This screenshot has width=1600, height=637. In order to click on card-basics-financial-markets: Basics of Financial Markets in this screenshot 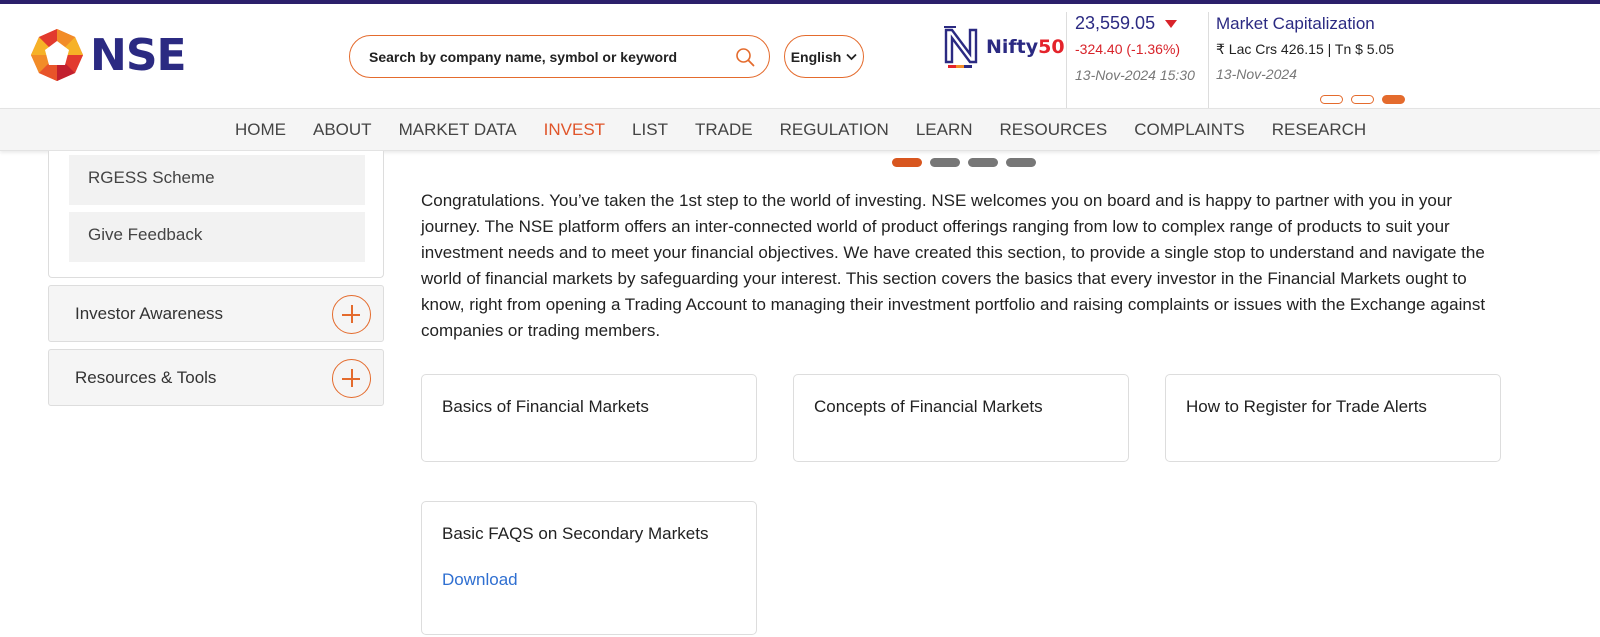, I will do `click(589, 418)`.